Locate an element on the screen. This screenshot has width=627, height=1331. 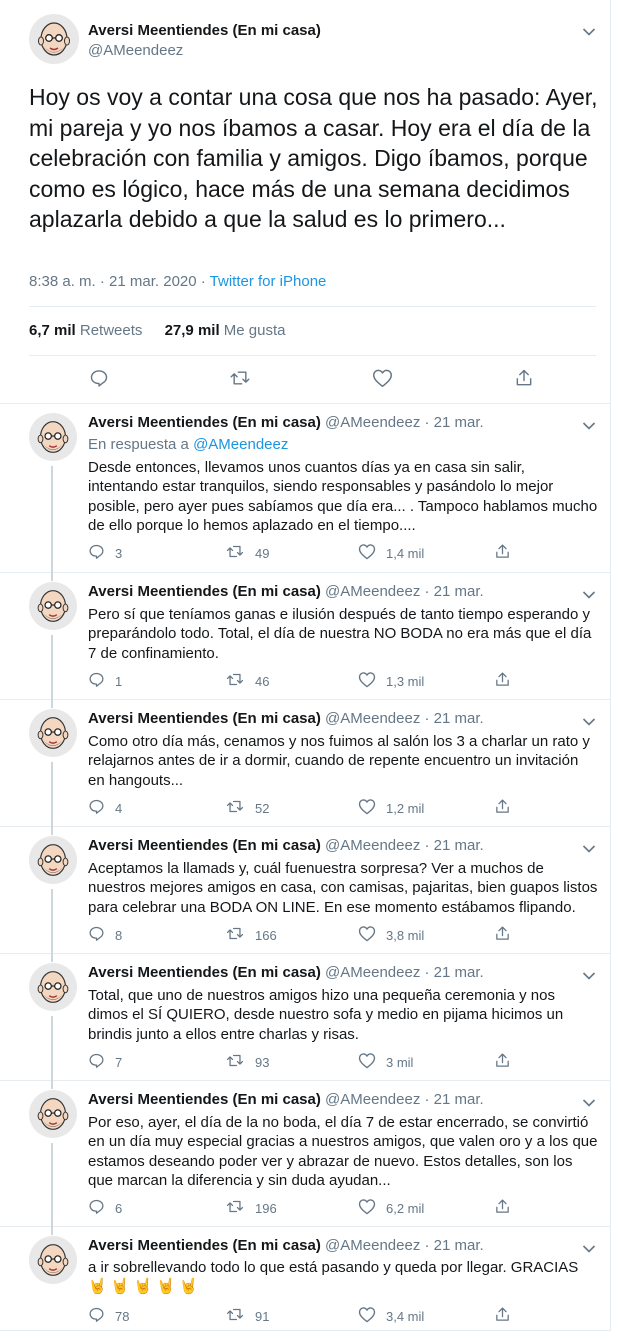
like-button: 1,2 mil is located at coordinates (391, 808).